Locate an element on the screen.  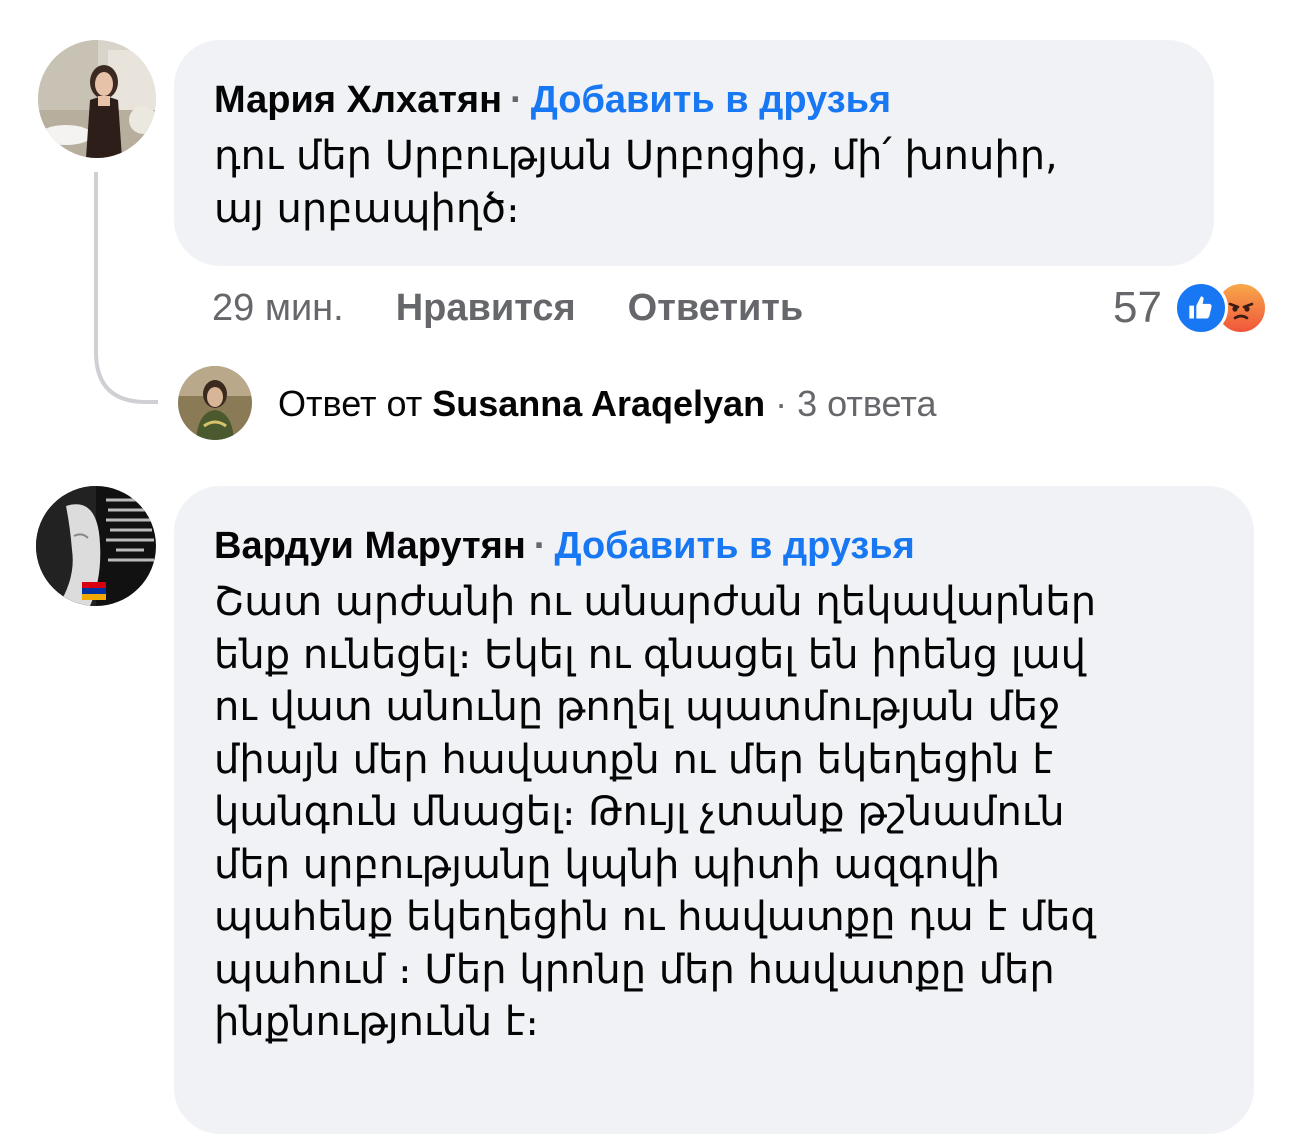
reply-button: Ответить is located at coordinates (716, 308).